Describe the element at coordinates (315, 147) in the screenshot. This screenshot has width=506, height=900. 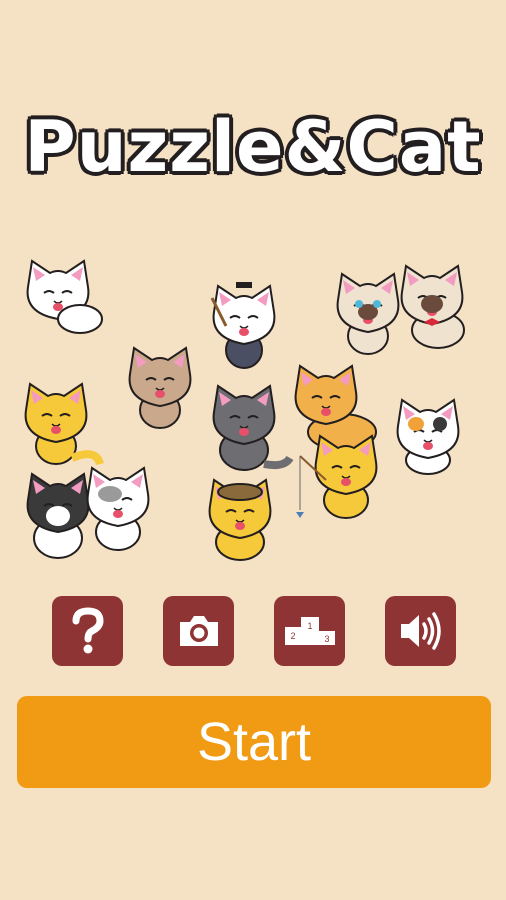
I see `title-ampersand: &` at that location.